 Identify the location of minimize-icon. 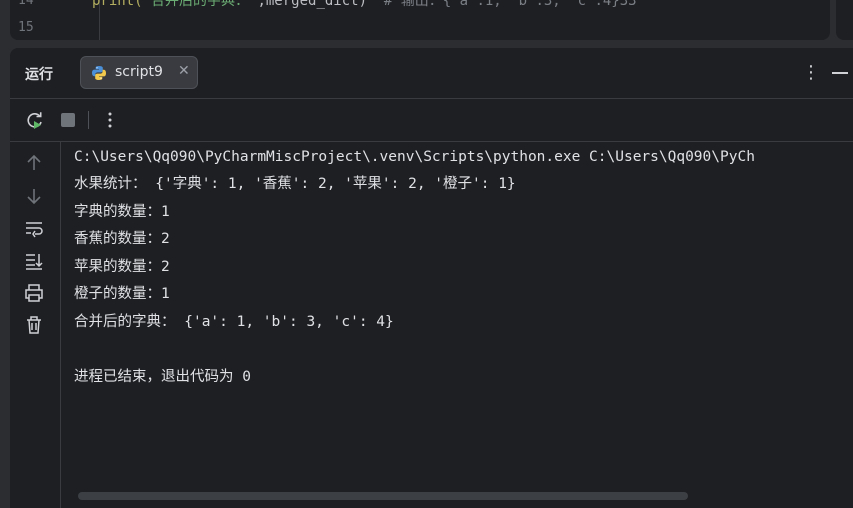
(840, 73).